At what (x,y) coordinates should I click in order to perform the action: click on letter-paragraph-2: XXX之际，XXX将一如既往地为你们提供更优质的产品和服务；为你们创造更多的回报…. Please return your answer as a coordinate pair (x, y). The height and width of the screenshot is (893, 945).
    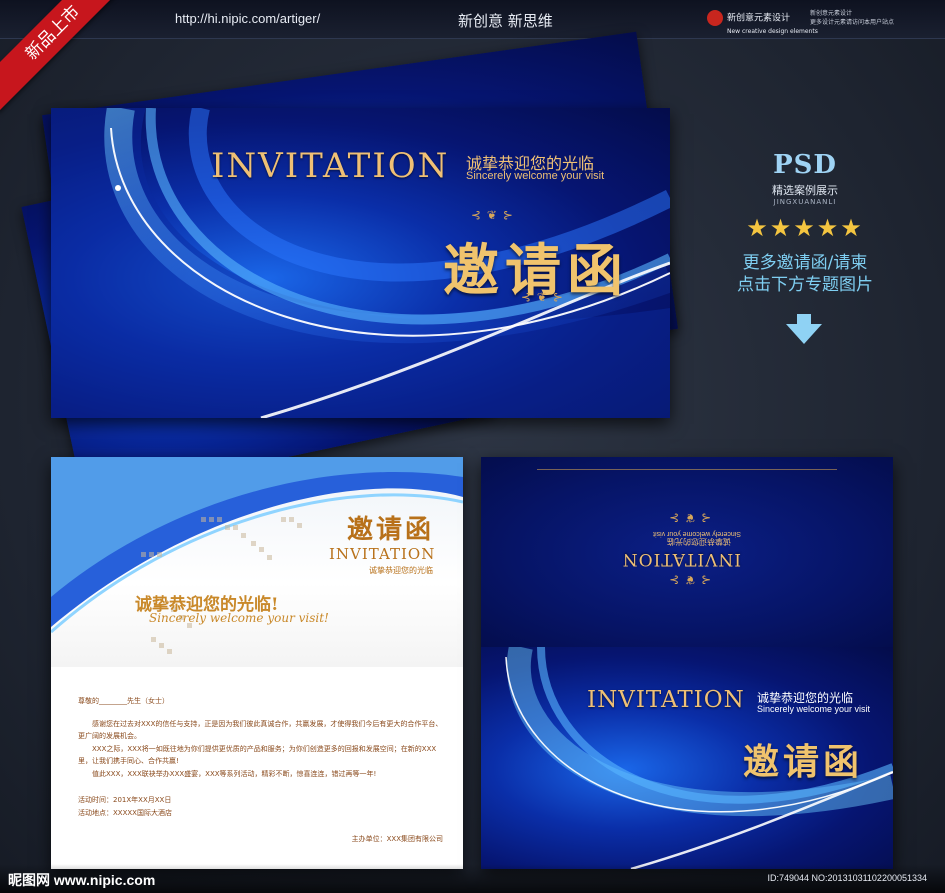
    Looking at the image, I should click on (257, 755).